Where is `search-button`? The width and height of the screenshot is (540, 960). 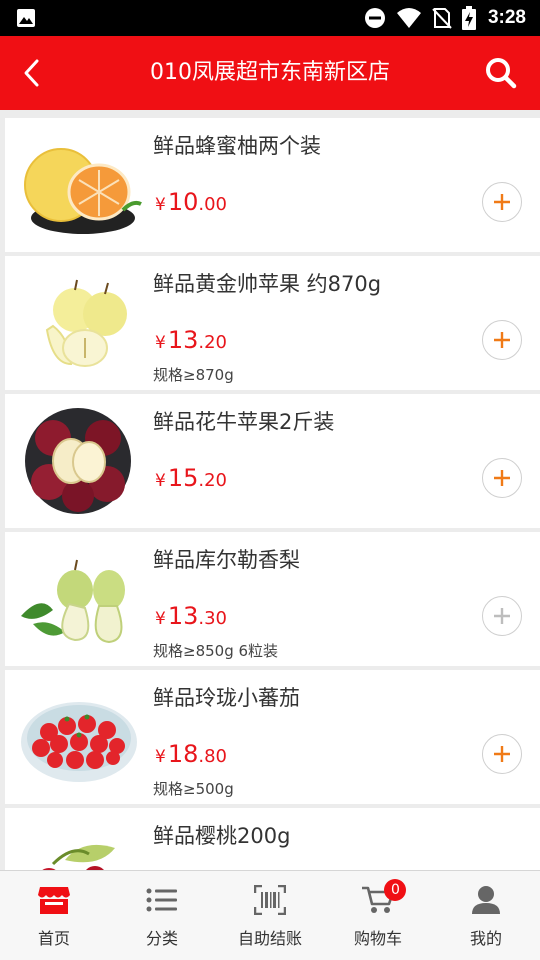 search-button is located at coordinates (501, 73).